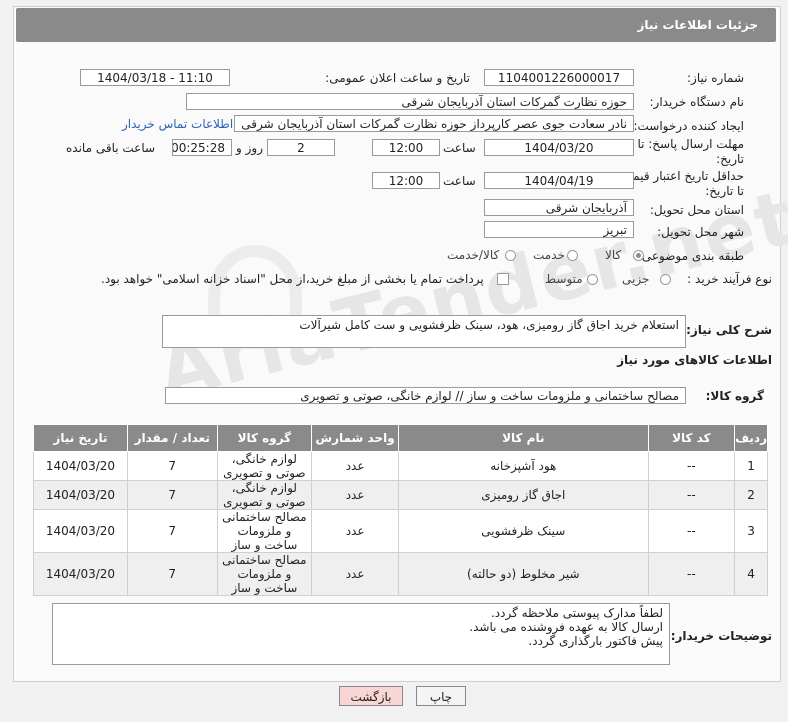 The height and width of the screenshot is (722, 788). Describe the element at coordinates (111, 148) in the screenshot. I see `remaining-time-label: ساعت باقی مانده` at that location.